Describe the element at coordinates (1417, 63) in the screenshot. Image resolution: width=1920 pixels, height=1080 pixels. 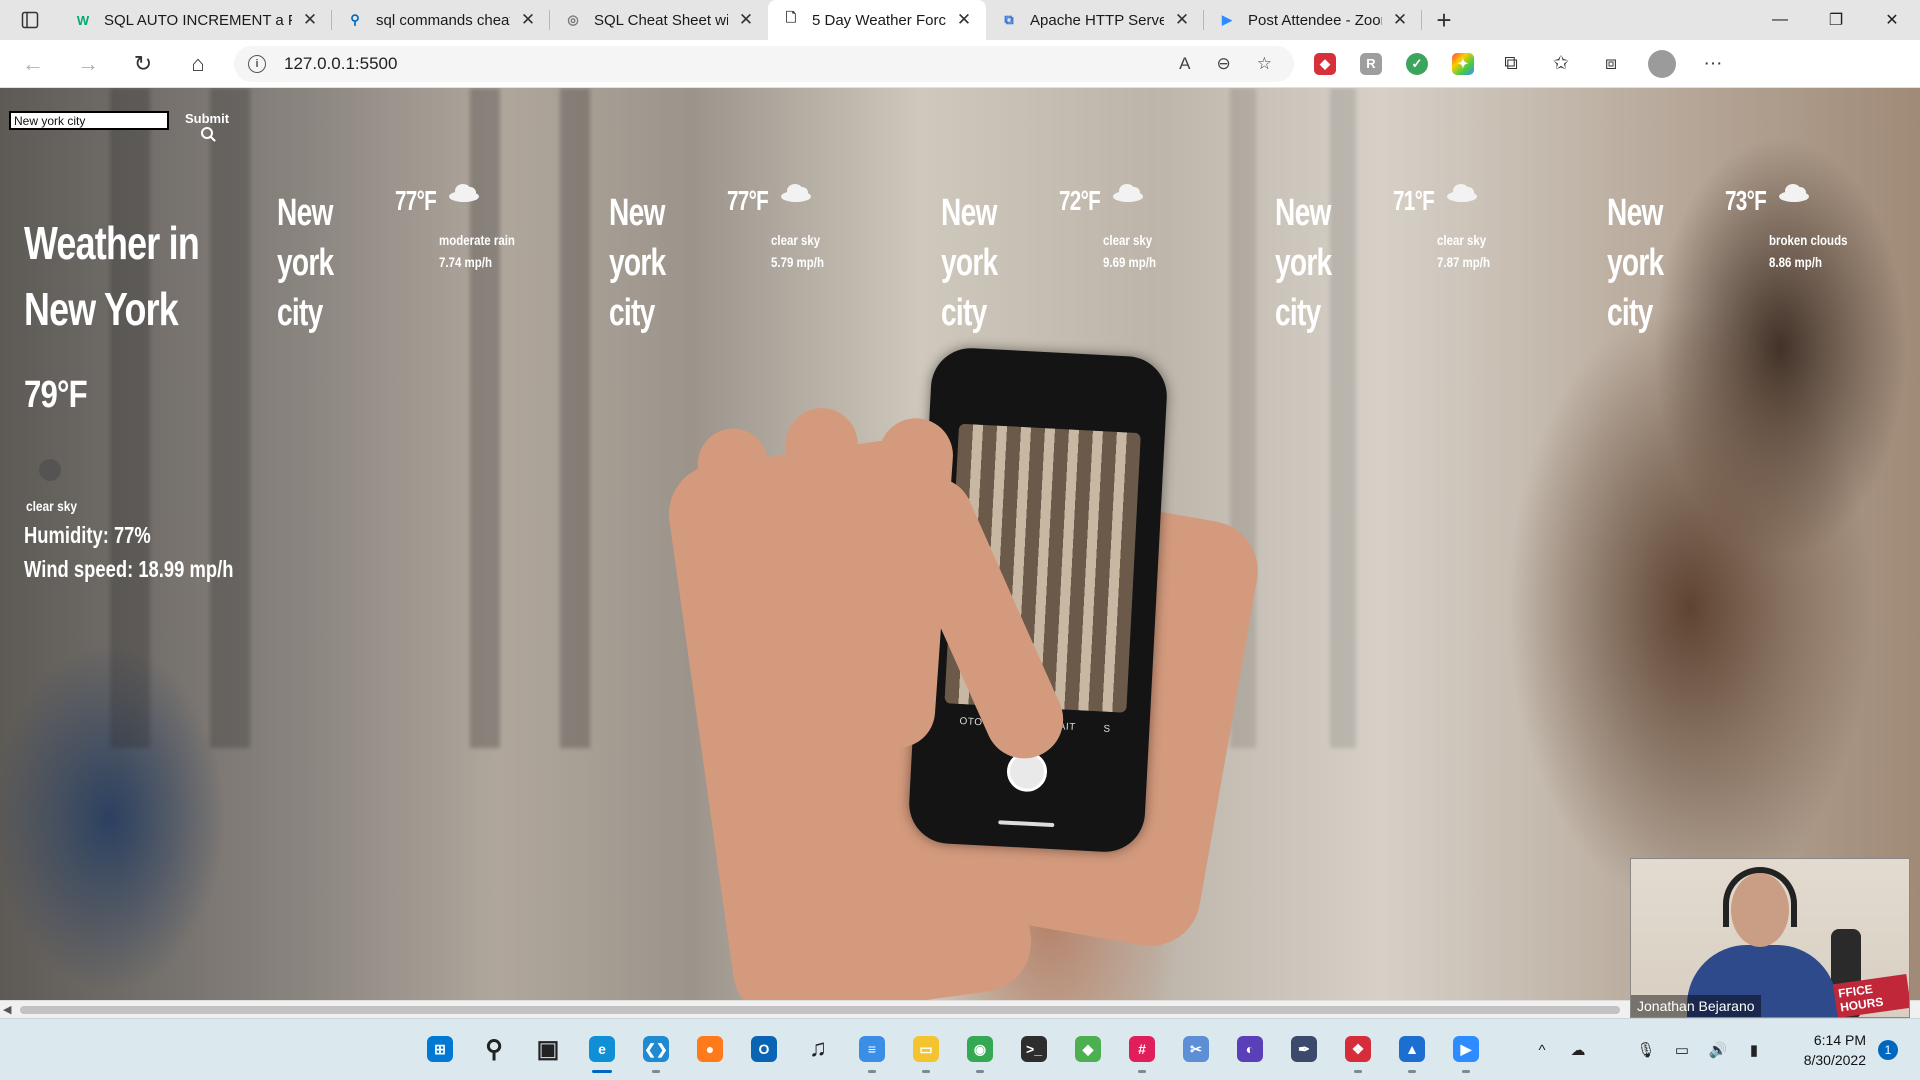
I see `extension-green-icon: ✓` at that location.